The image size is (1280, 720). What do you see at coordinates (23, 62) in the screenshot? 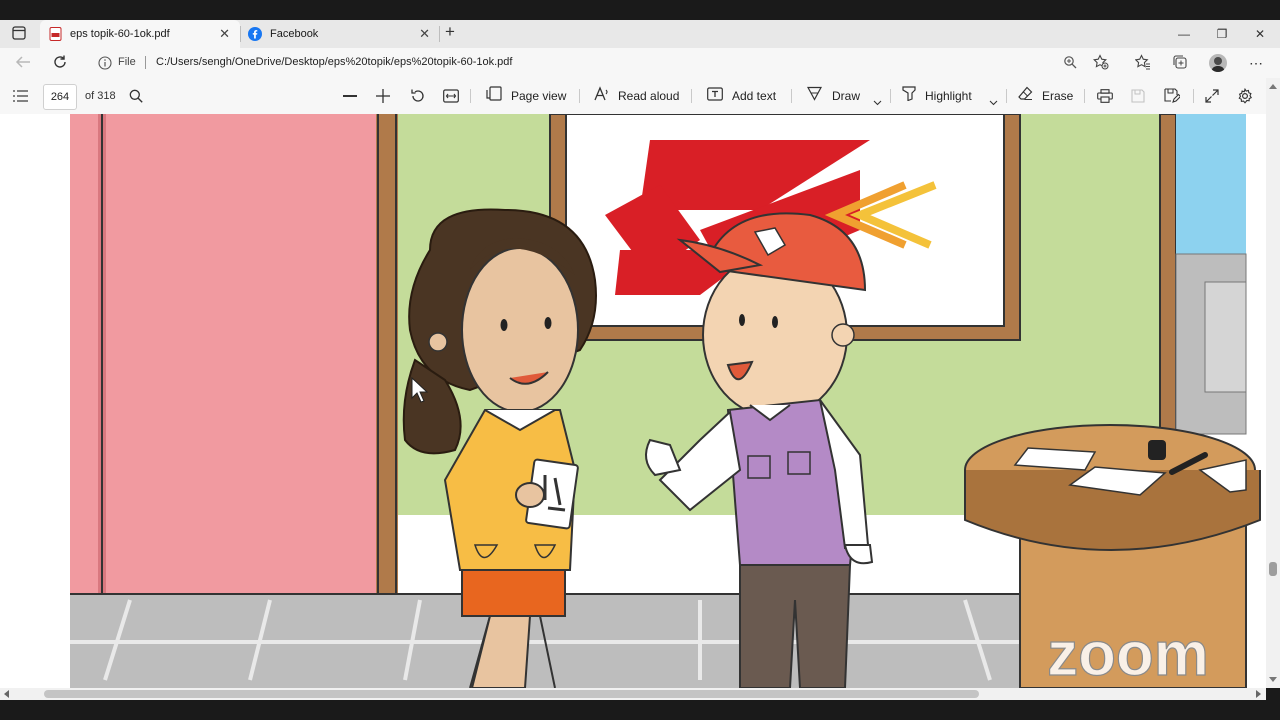
I see `back-icon` at bounding box center [23, 62].